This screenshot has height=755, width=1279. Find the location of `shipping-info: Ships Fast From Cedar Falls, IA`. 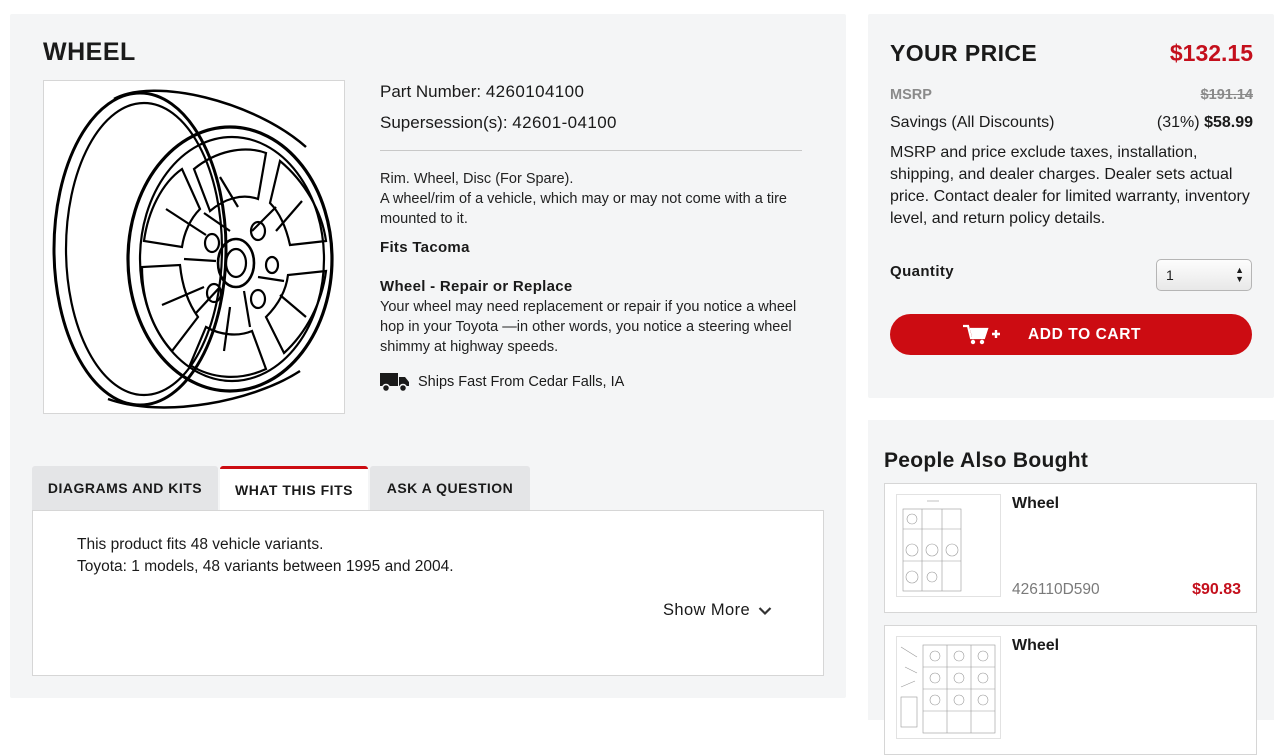

shipping-info: Ships Fast From Cedar Falls, IA is located at coordinates (591, 382).